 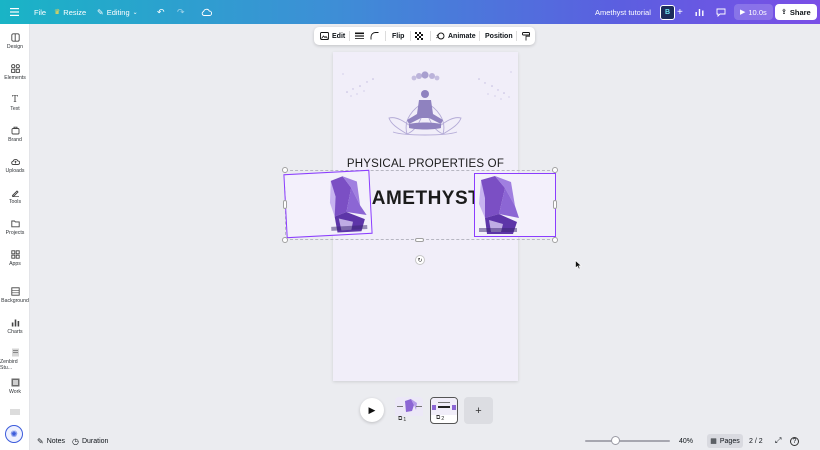 I want to click on sidebar-item-elements: Elements, so click(x=15, y=72).